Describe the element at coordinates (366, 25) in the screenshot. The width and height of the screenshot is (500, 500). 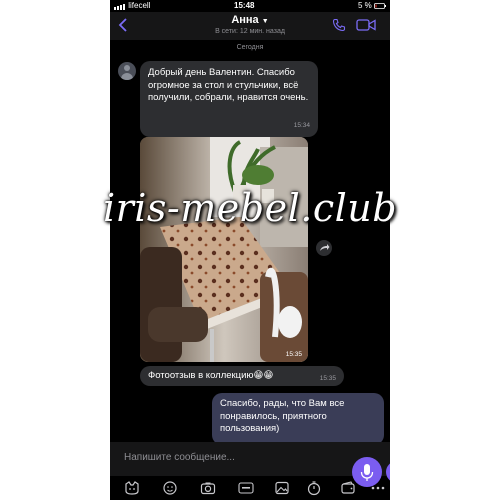
I see `video-icon` at that location.